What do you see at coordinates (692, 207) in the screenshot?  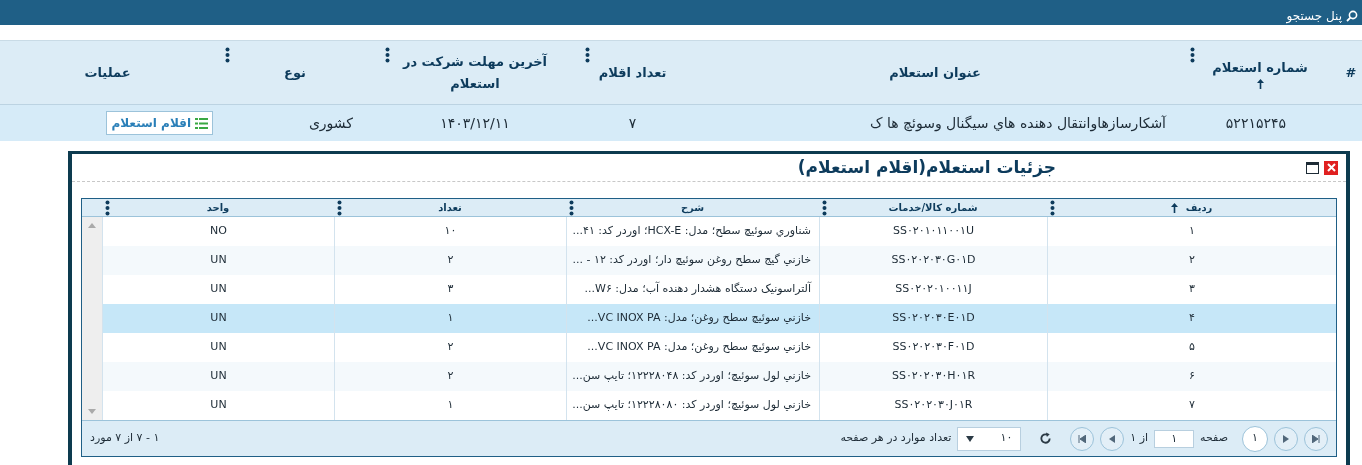 I see `column-header: شرح` at bounding box center [692, 207].